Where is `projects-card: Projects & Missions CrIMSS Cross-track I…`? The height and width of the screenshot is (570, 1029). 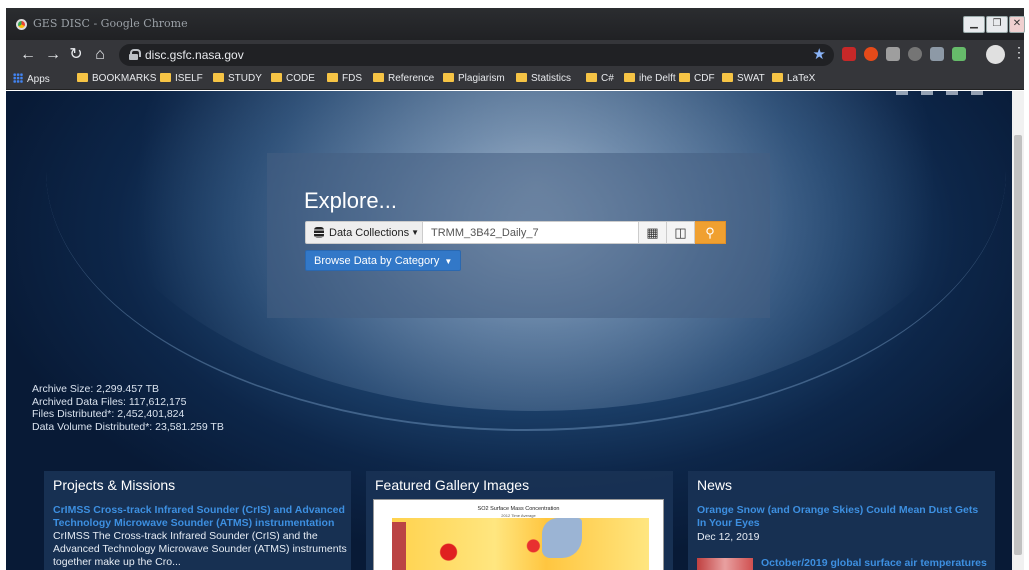 projects-card: Projects & Missions CrIMSS Cross-track I… is located at coordinates (197, 520).